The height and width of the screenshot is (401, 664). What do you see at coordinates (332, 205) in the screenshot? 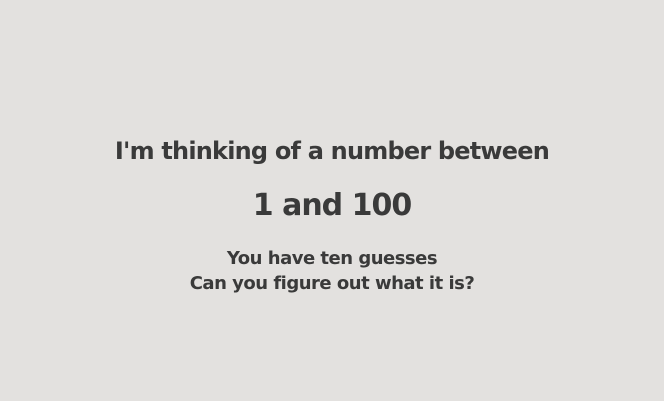
I see `number-range: 1 and 100` at bounding box center [332, 205].